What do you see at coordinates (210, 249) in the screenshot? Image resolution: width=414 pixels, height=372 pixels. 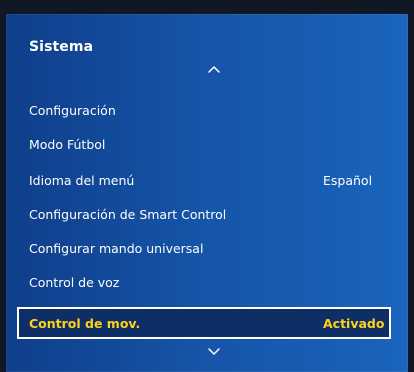 I see `menu-item-universal-remote-setup: Configurar mando universal` at bounding box center [210, 249].